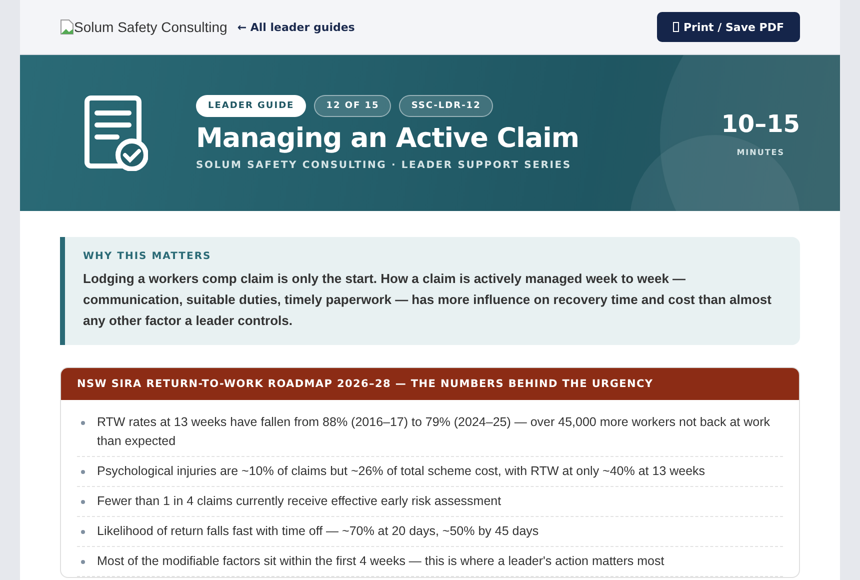  What do you see at coordinates (116, 133) in the screenshot?
I see `document-check-icon` at bounding box center [116, 133].